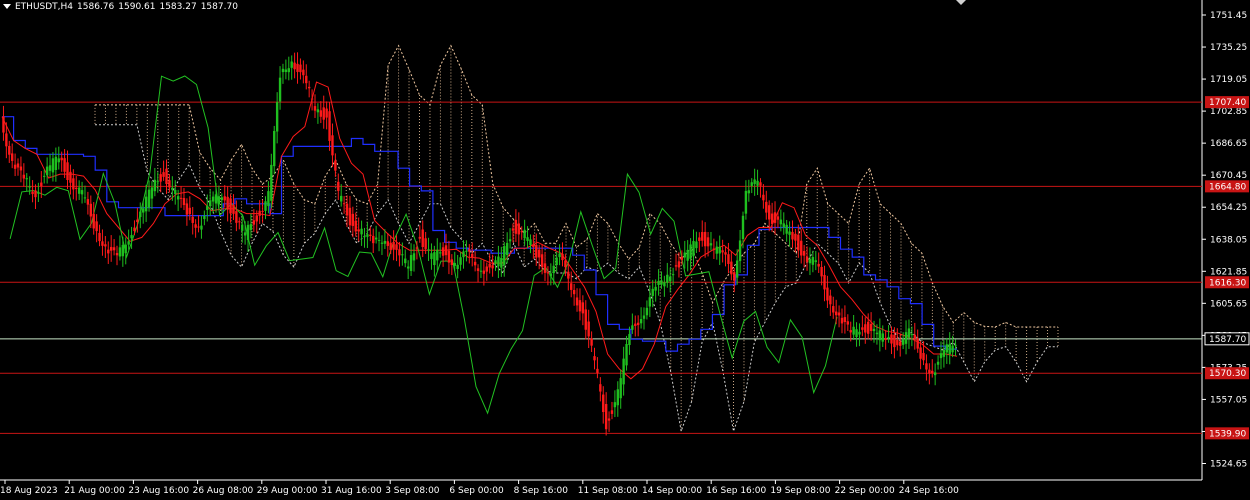 The height and width of the screenshot is (500, 1250). I want to click on x-tick-label: 29 Aug 00:00, so click(287, 491).